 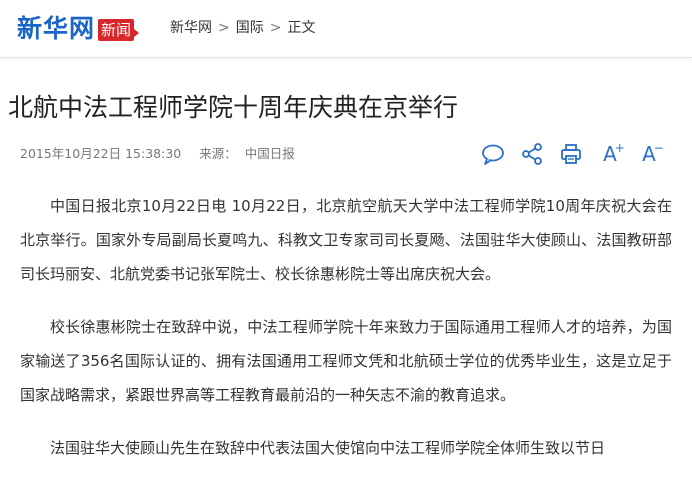 What do you see at coordinates (619, 148) in the screenshot?
I see `plus-sign: +` at bounding box center [619, 148].